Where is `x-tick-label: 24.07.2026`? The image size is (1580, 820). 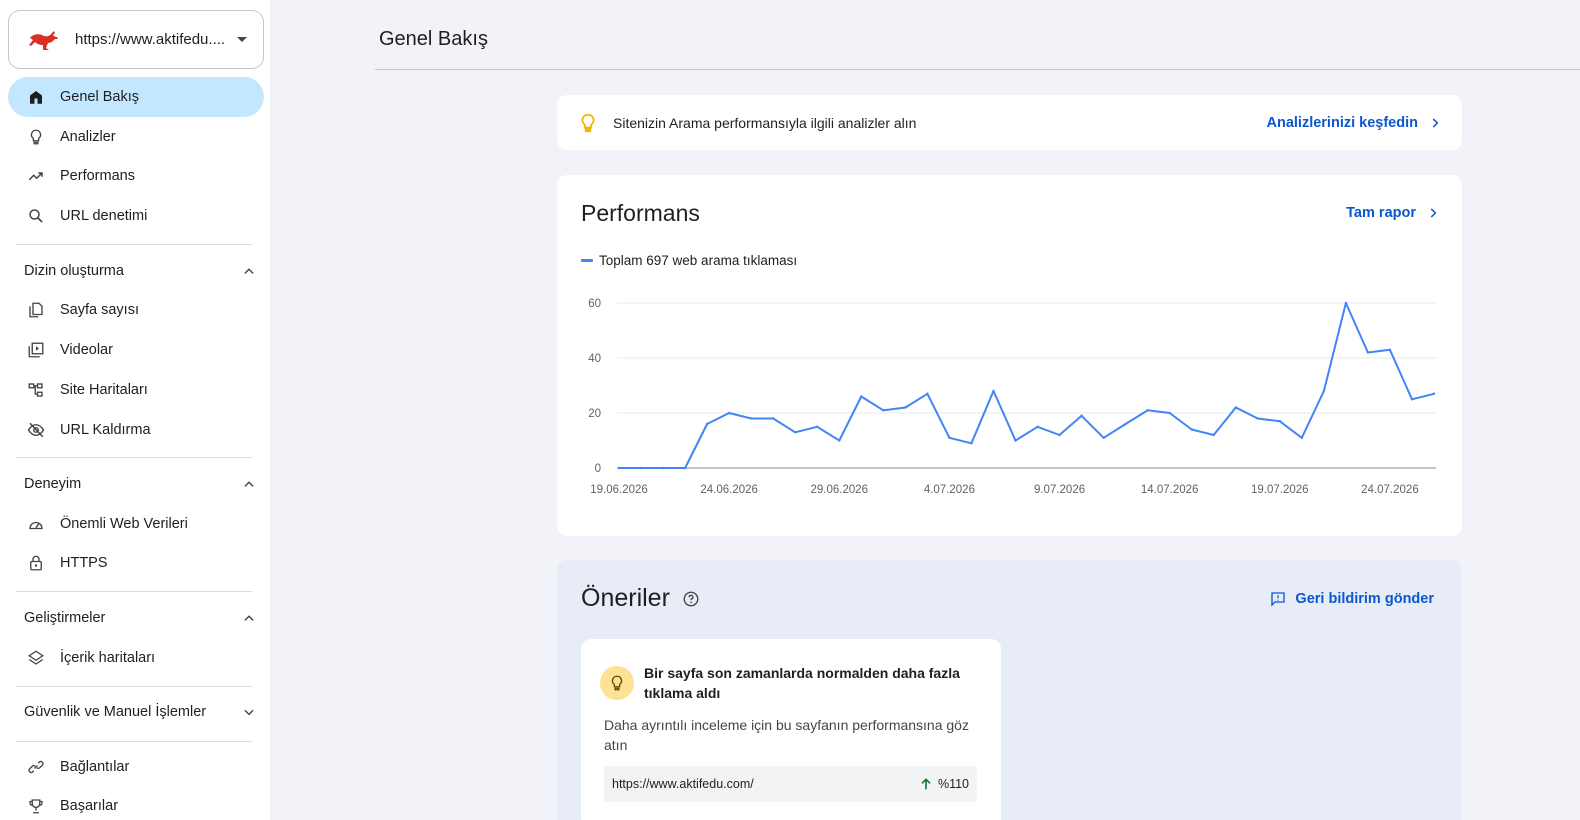 x-tick-label: 24.07.2026 is located at coordinates (1390, 490).